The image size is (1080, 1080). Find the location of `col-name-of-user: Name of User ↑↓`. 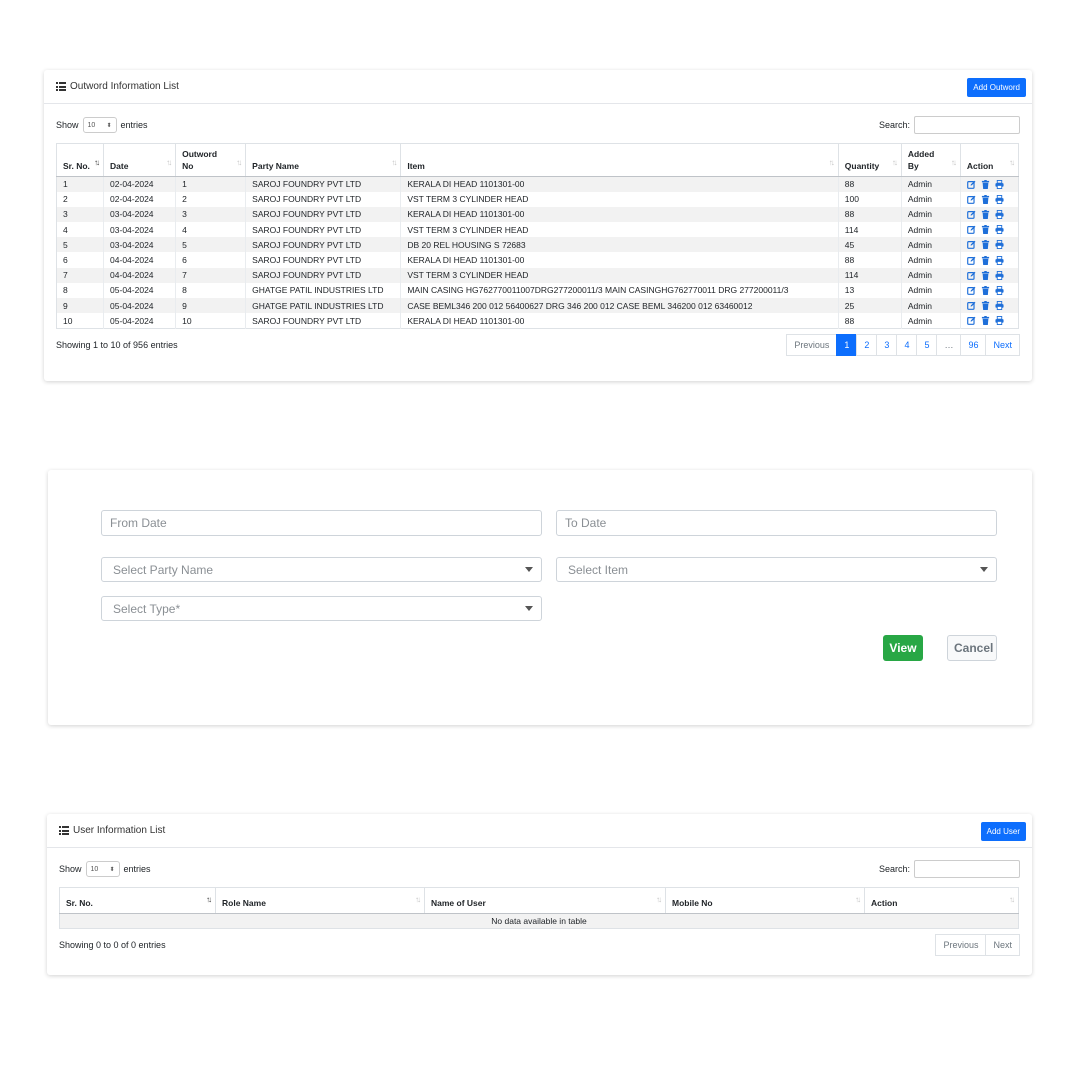

col-name-of-user: Name of User ↑↓ is located at coordinates (545, 900).